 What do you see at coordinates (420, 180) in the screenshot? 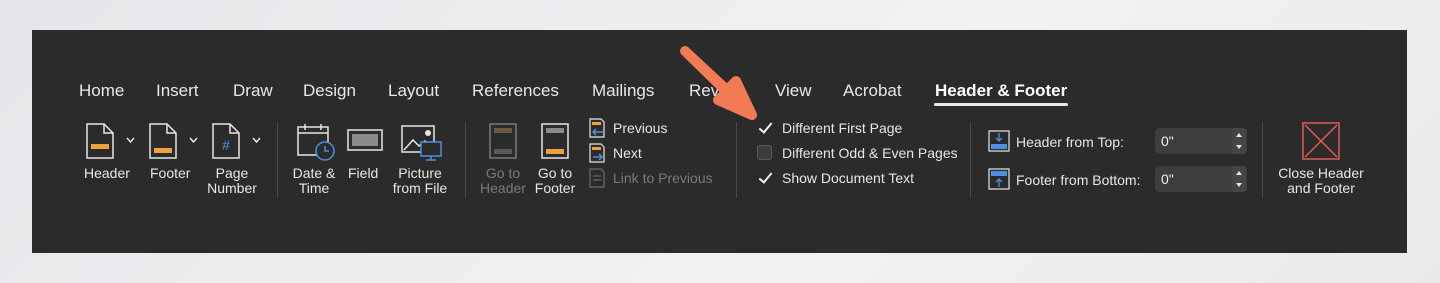
I see `picture-from-file-label: Picture from File` at bounding box center [420, 180].